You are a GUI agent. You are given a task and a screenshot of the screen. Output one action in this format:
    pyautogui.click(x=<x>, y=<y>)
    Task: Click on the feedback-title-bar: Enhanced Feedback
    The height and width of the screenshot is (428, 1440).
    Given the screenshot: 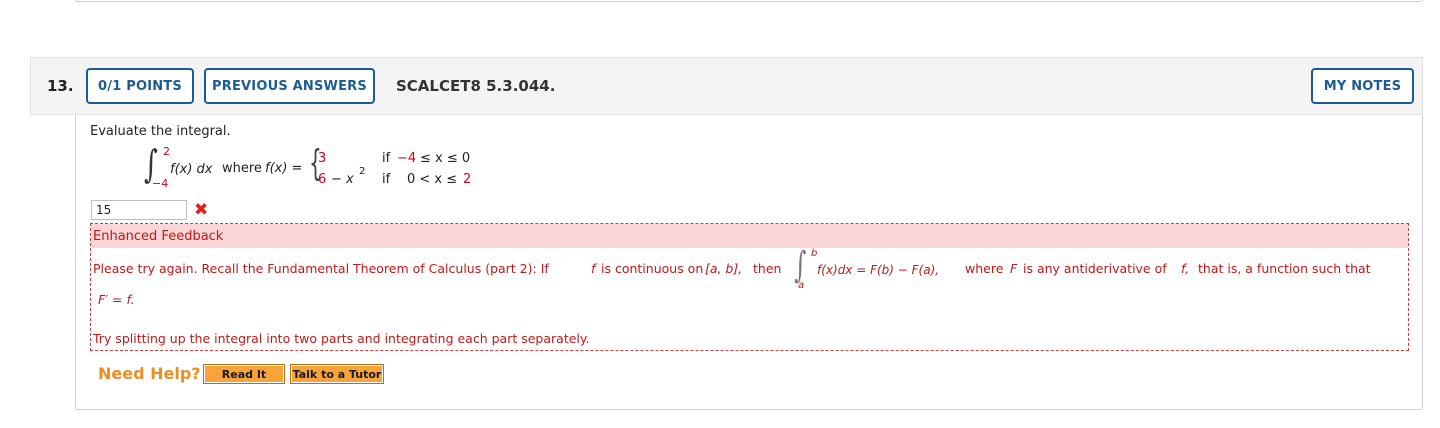 What is the action you would take?
    pyautogui.click(x=749, y=236)
    